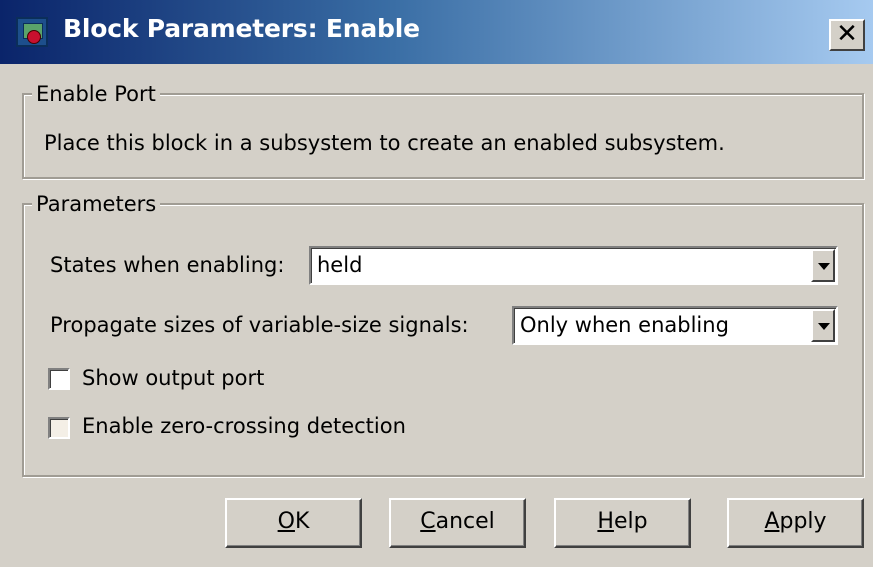 The height and width of the screenshot is (567, 873). I want to click on simulink-block-icon, so click(32, 32).